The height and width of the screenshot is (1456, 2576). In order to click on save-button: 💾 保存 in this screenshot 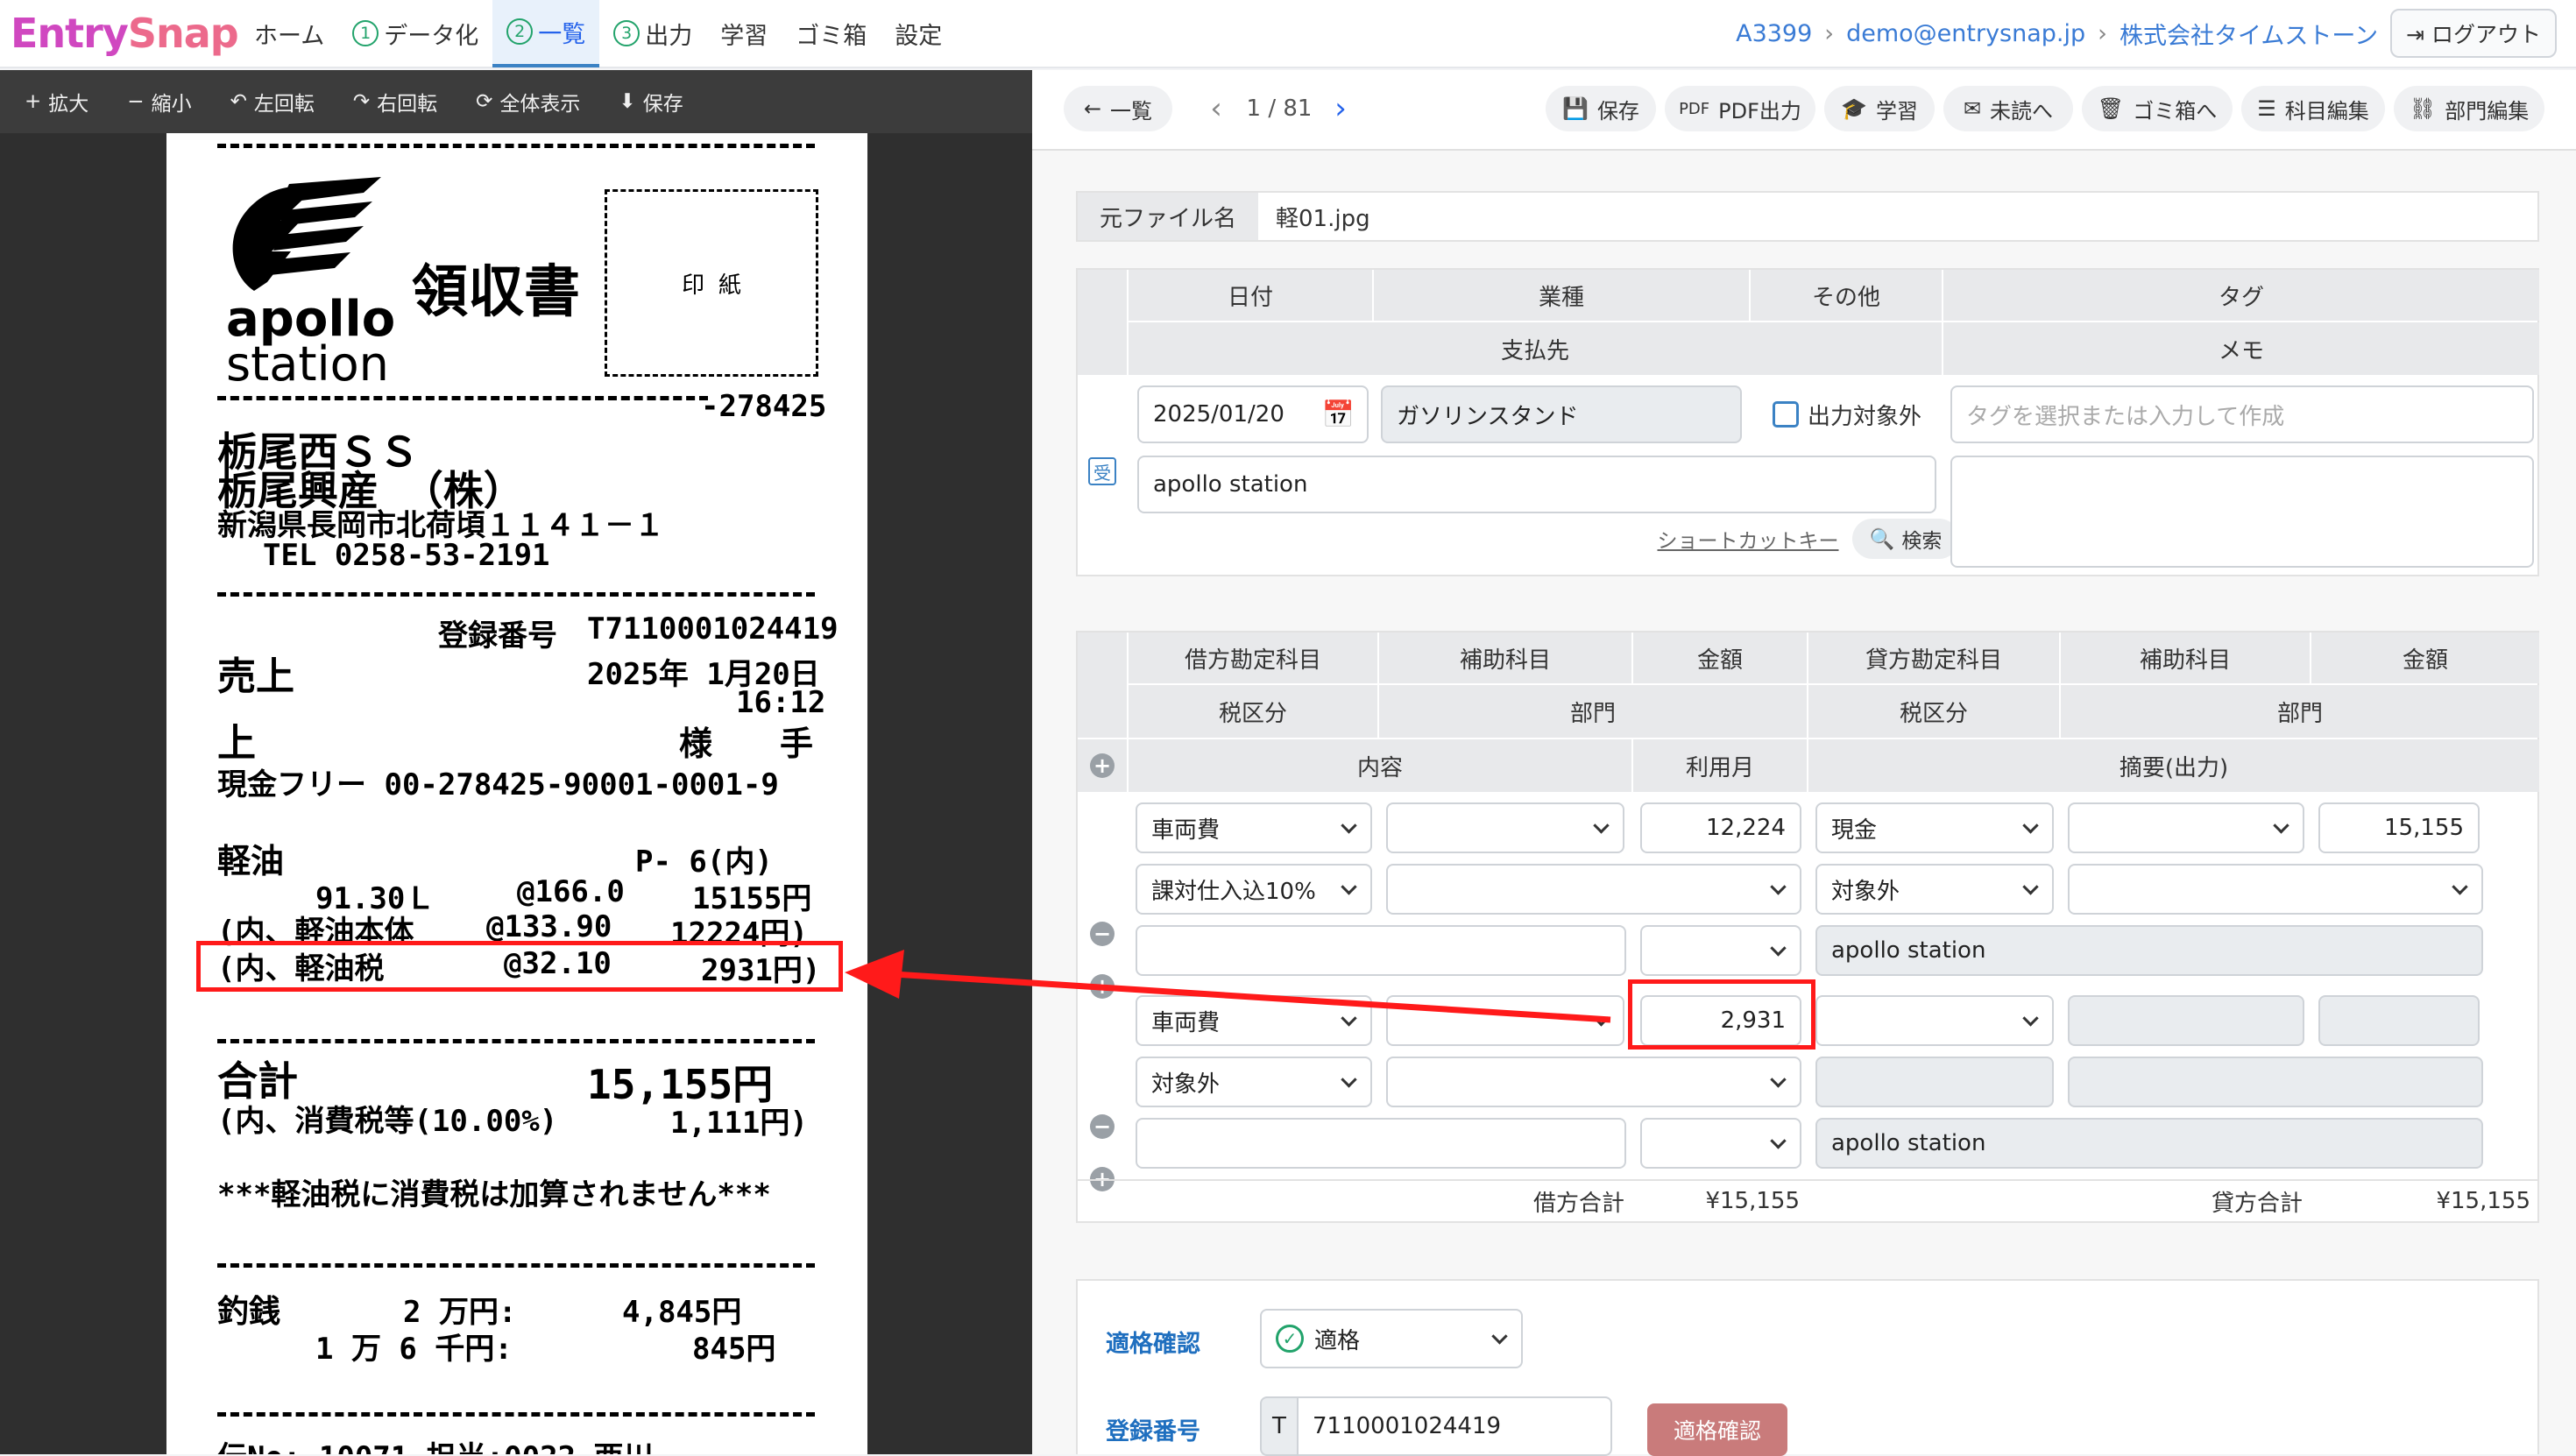, I will do `click(1601, 108)`.